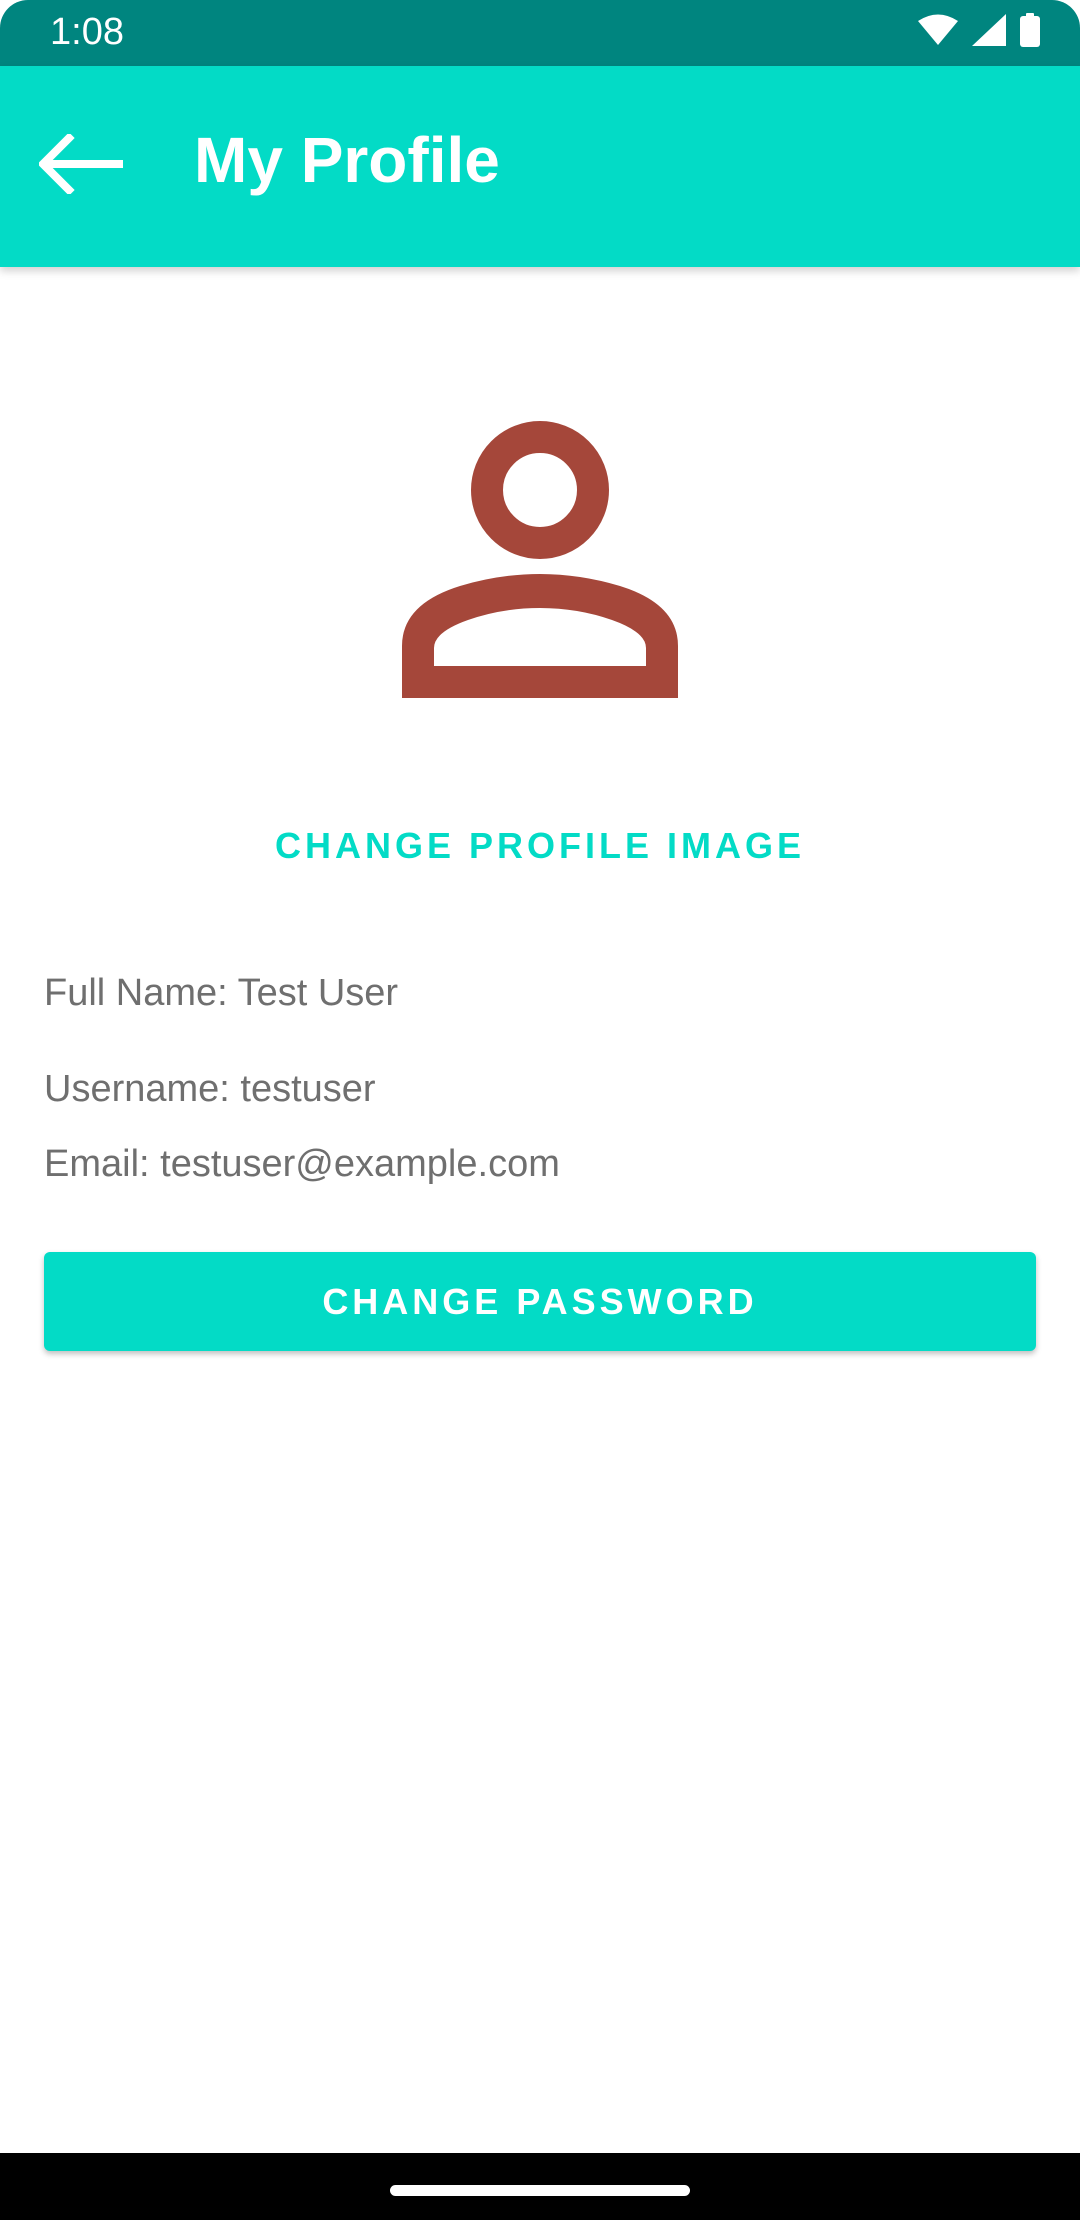  I want to click on avatar, so click(540, 560).